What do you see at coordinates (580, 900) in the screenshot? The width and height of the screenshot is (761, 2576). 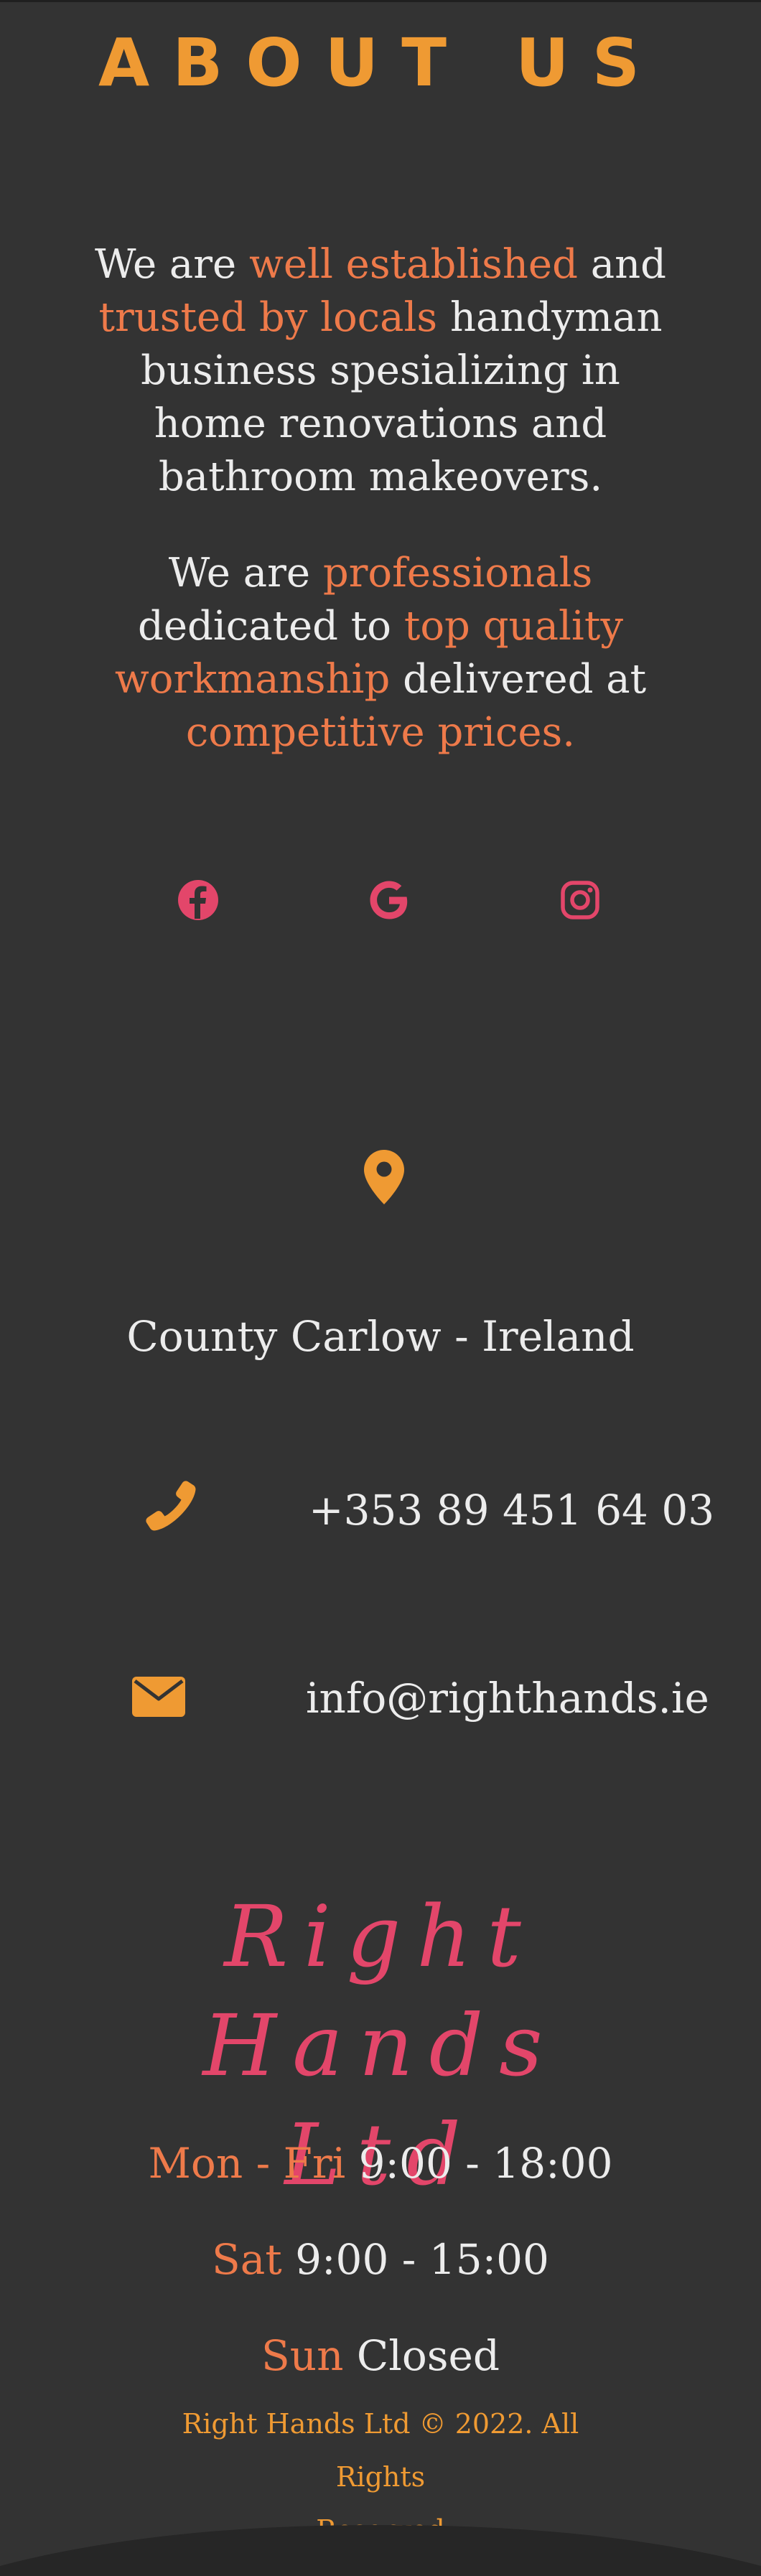 I see `instagram-icon` at bounding box center [580, 900].